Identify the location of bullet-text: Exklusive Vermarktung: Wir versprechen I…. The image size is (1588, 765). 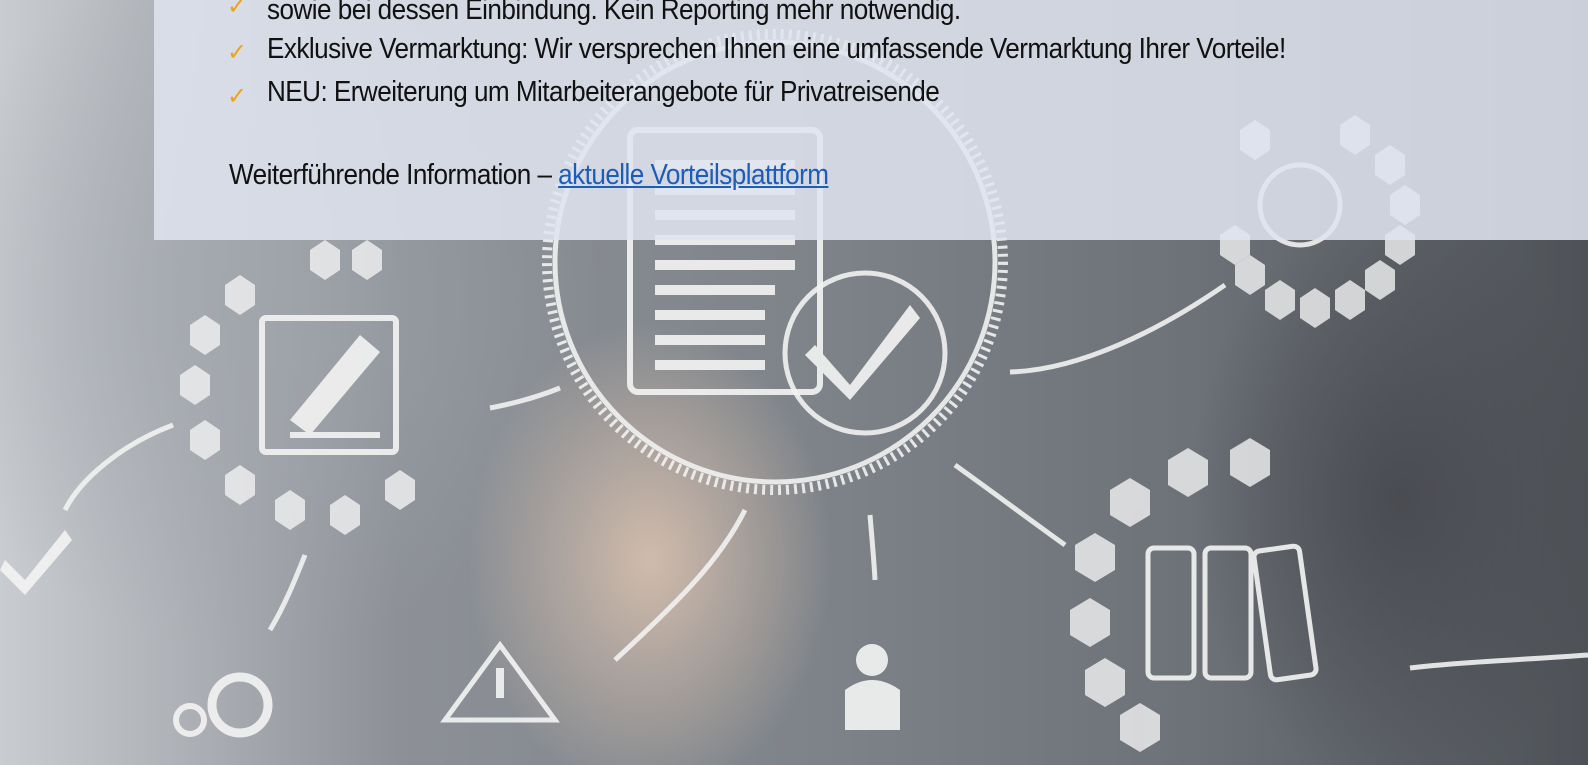
(776, 49).